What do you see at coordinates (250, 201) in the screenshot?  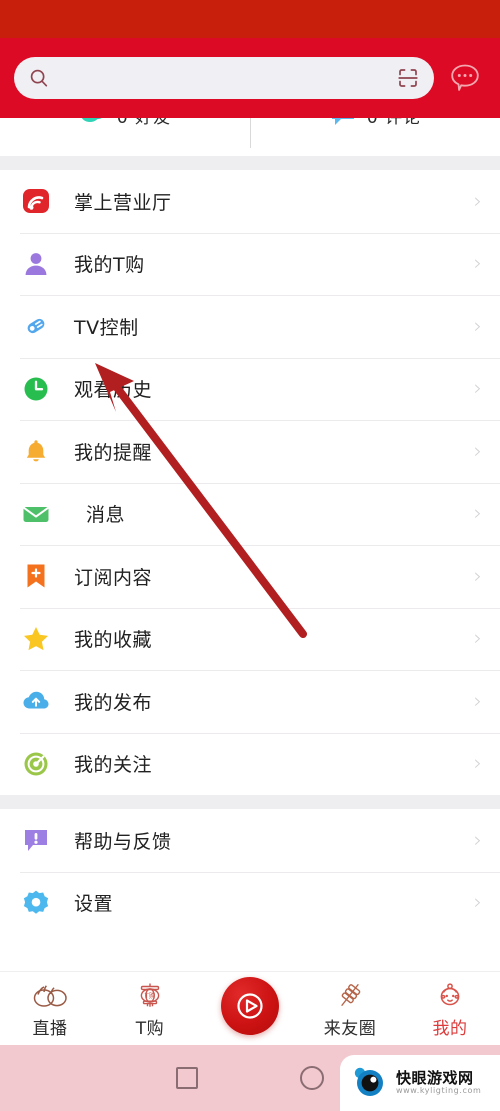 I see `menu-item-business-hall: 掌上营业厅 ›` at bounding box center [250, 201].